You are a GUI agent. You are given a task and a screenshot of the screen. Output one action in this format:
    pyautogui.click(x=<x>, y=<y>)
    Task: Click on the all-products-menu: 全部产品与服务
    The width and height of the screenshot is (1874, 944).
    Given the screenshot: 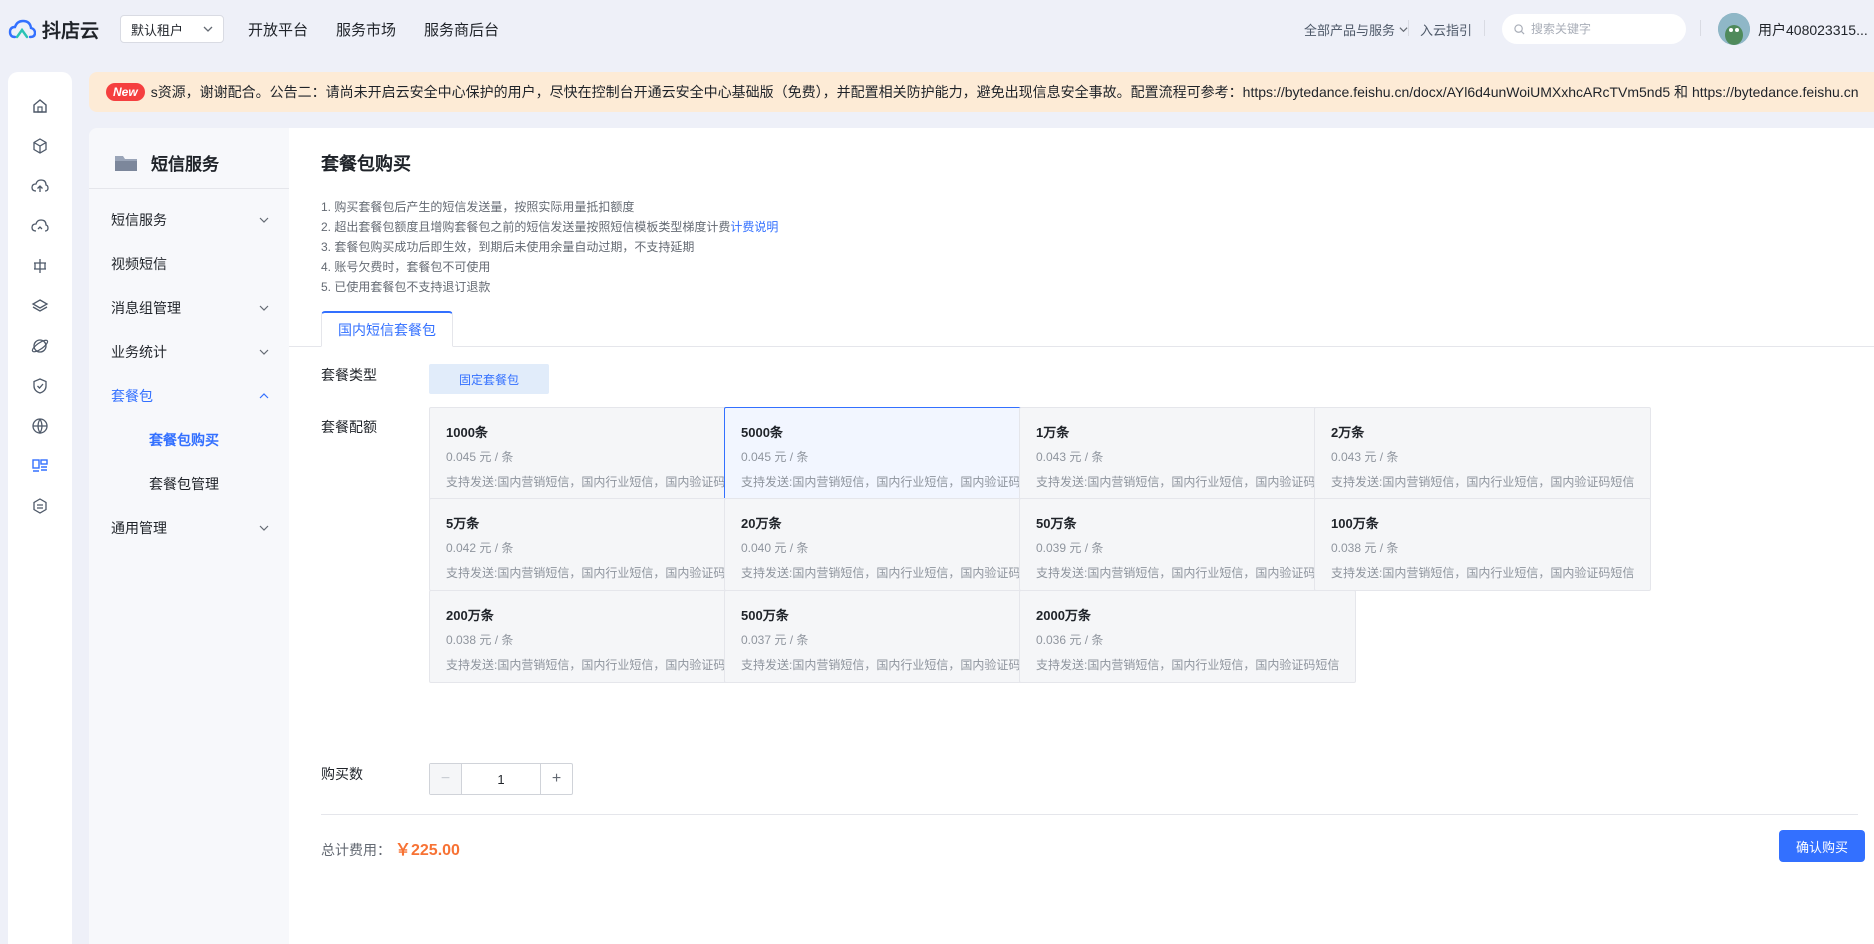 What is the action you would take?
    pyautogui.click(x=1356, y=29)
    